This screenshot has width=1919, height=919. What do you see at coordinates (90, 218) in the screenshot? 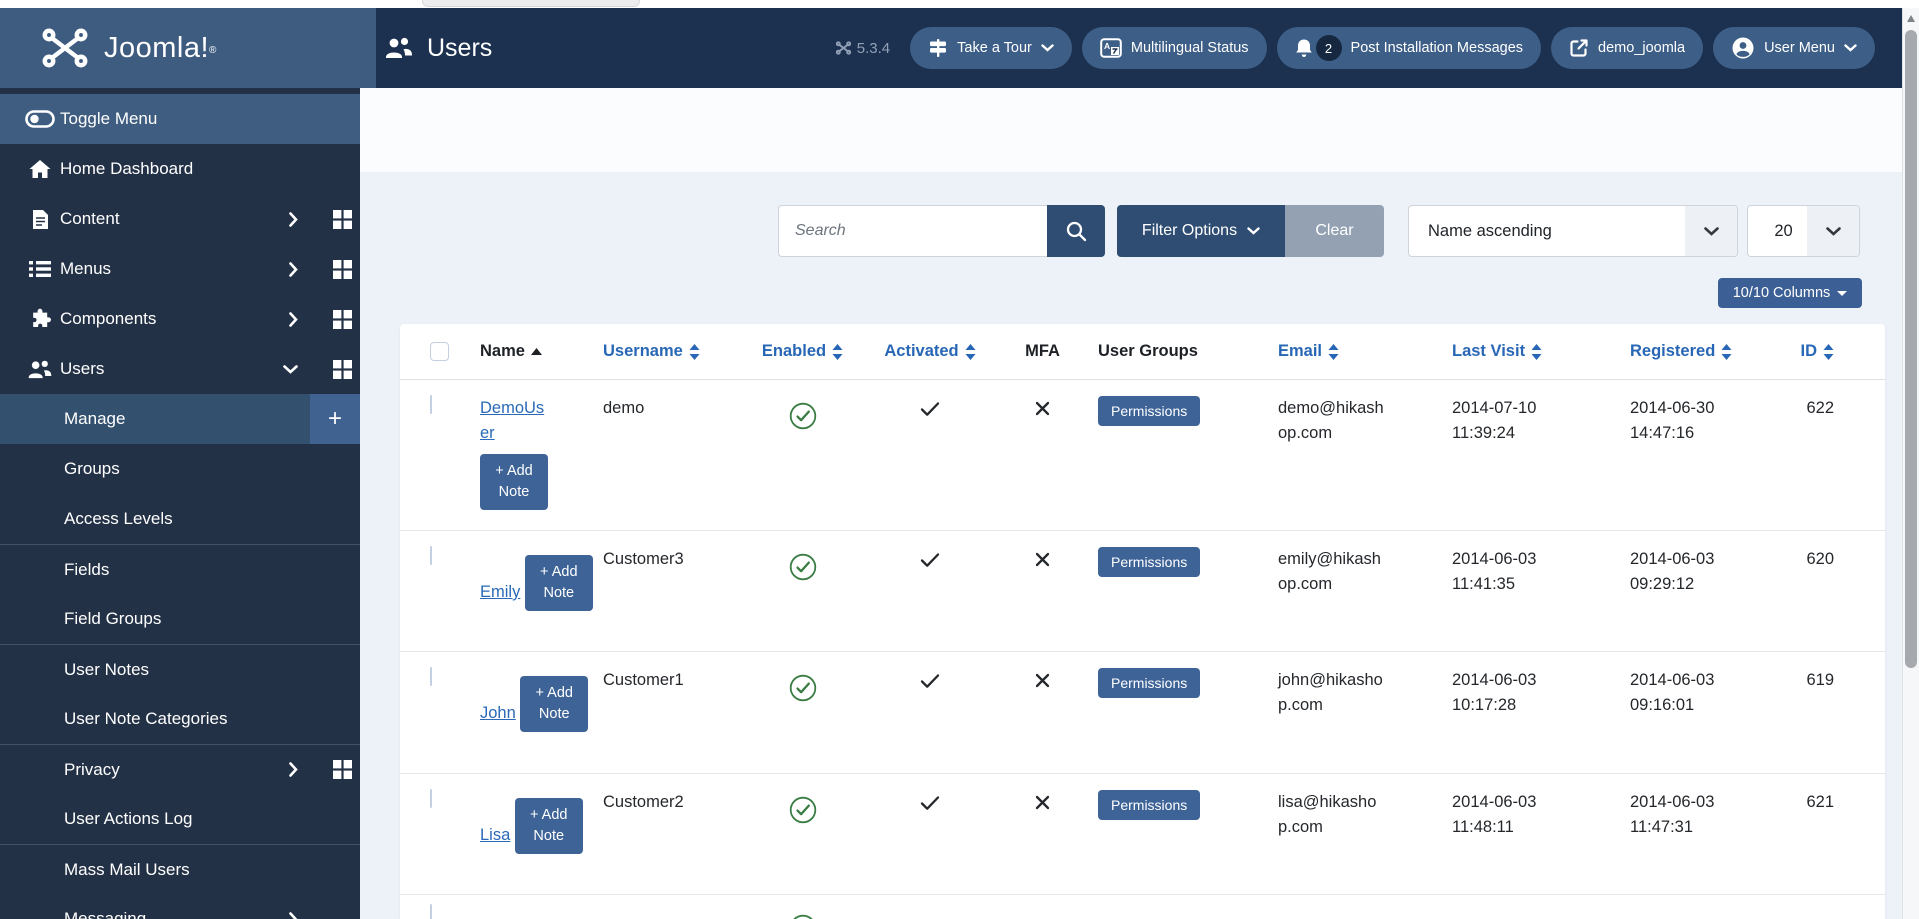
I see `sidebar-item-label: Content` at bounding box center [90, 218].